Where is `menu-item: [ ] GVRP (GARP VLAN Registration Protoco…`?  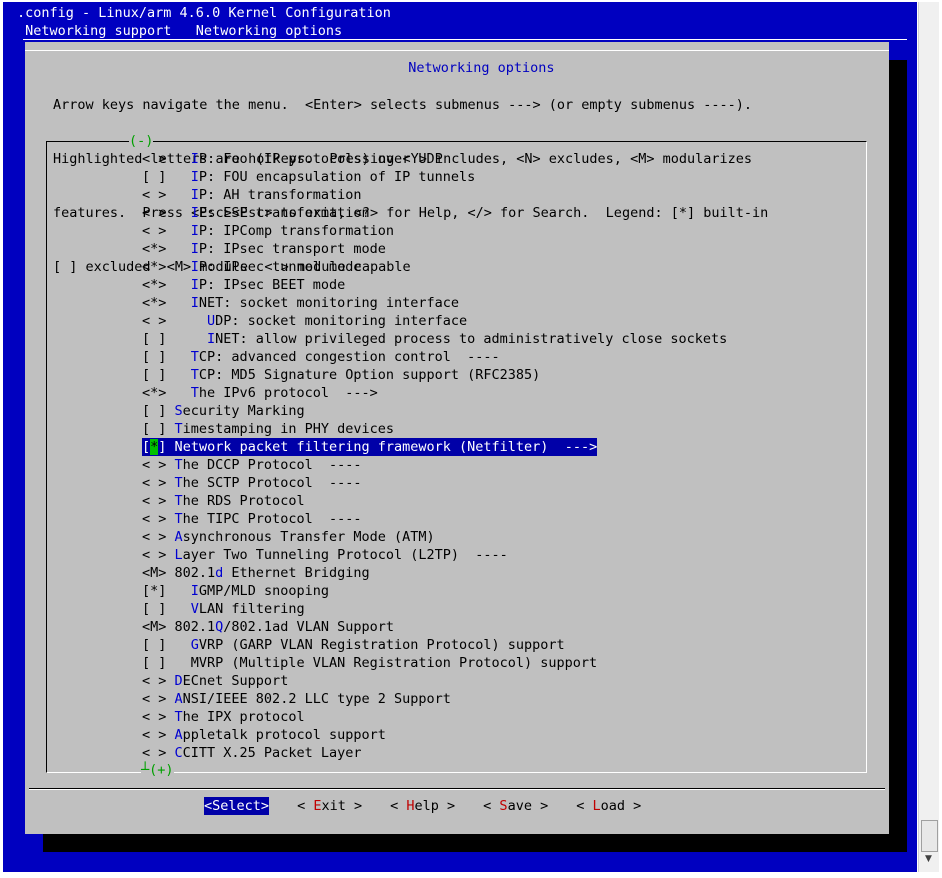
menu-item: [ ] GVRP (GARP VLAN Registration Protoco… is located at coordinates (434, 645).